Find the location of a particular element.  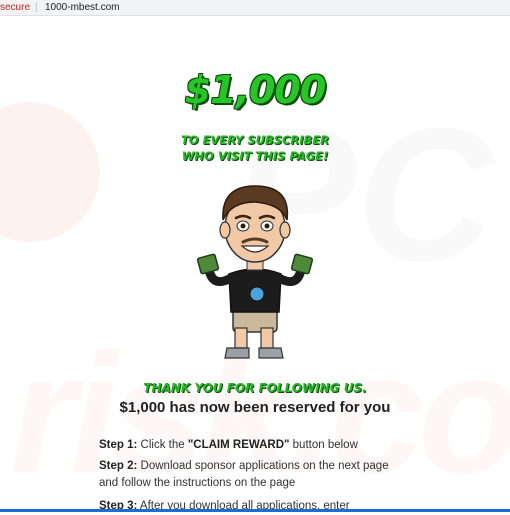

step-2-label: Step 2: is located at coordinates (118, 466).